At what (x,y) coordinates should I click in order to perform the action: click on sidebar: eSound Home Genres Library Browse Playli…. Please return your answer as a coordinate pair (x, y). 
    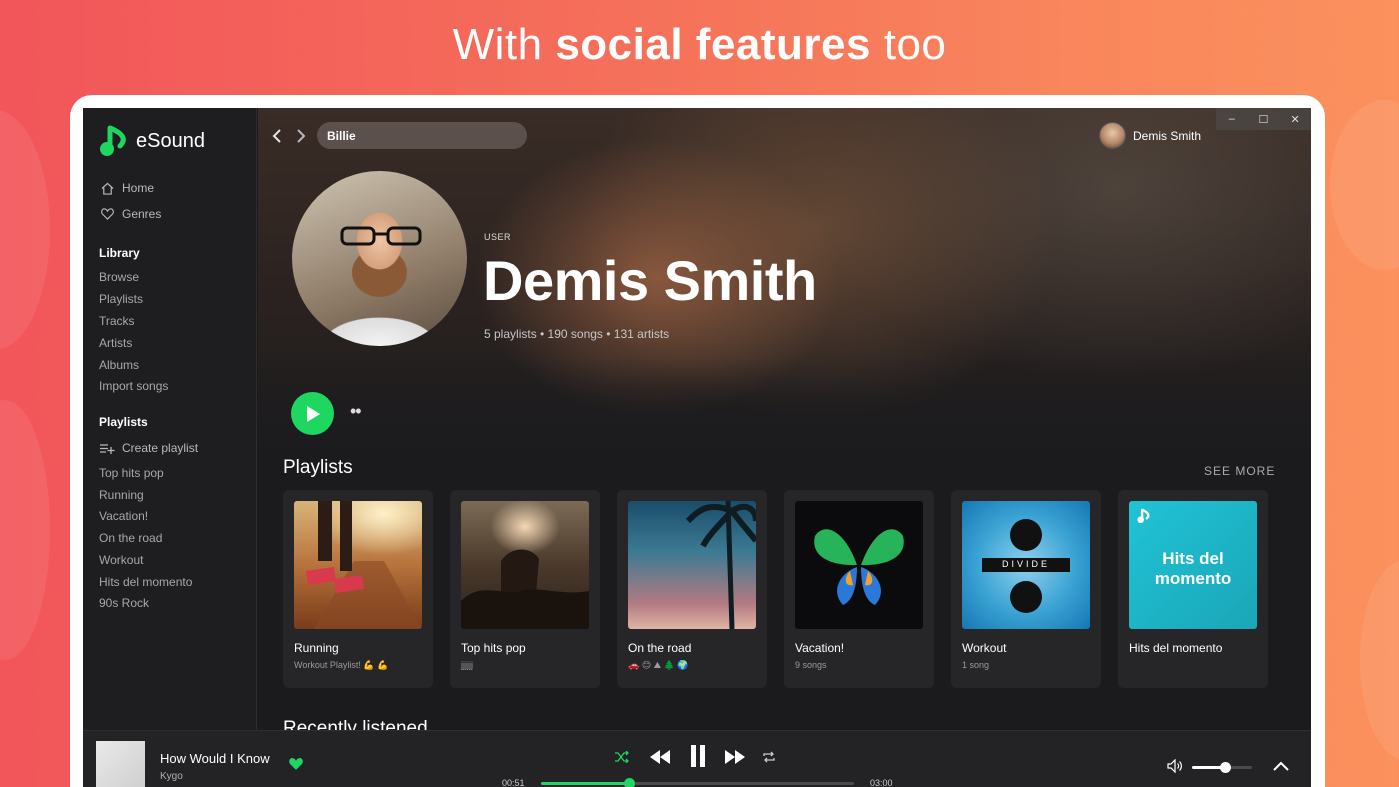
    Looking at the image, I should click on (170, 419).